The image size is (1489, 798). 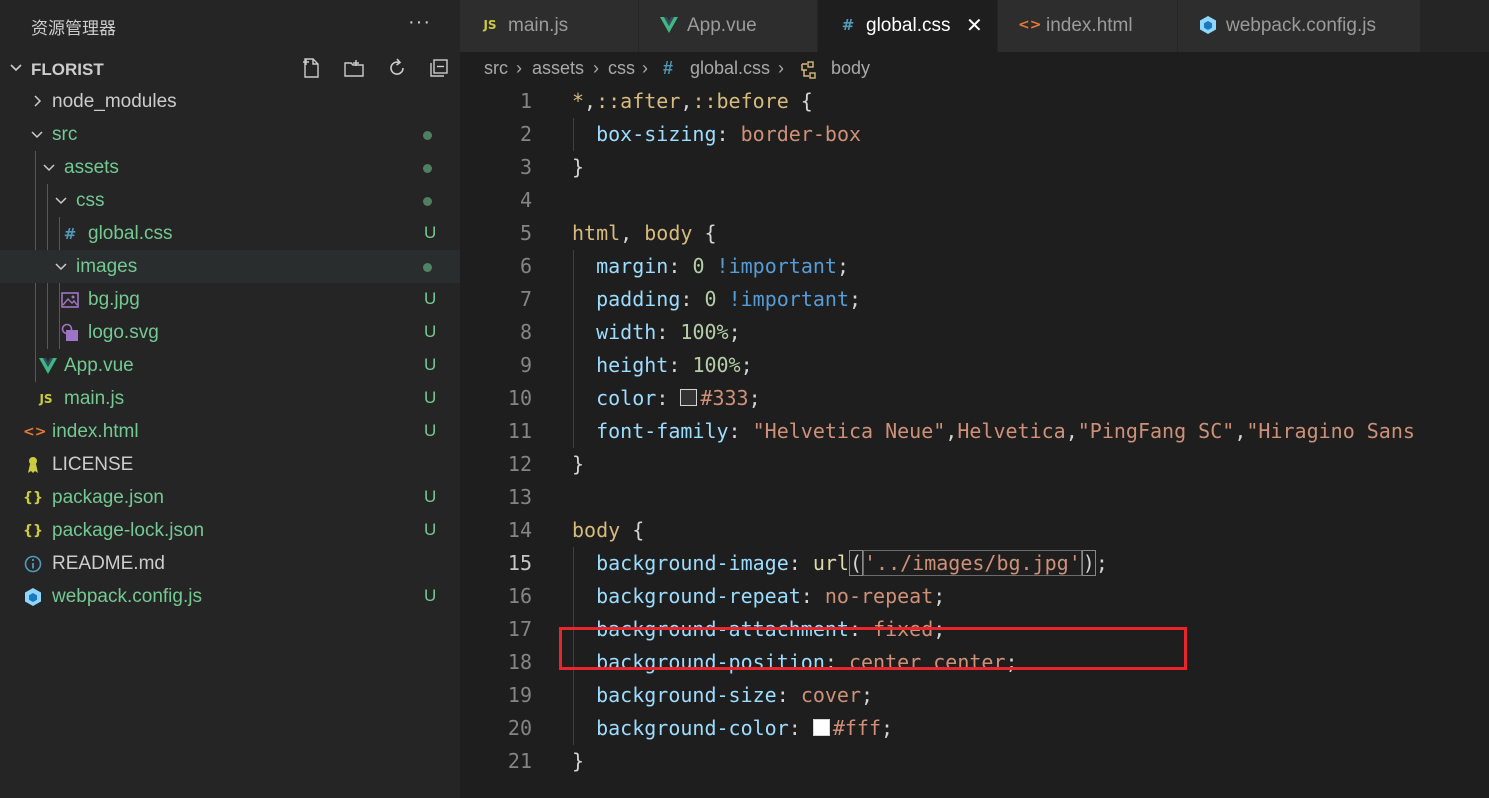 What do you see at coordinates (698, 596) in the screenshot?
I see `property: background-repeat` at bounding box center [698, 596].